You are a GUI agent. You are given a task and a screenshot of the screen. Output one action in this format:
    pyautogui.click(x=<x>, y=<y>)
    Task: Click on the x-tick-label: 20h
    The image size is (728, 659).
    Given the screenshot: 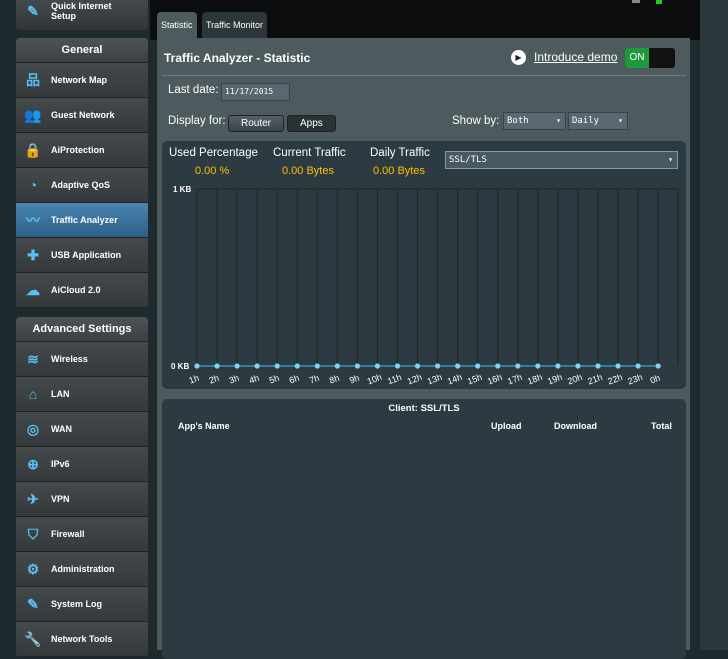 What is the action you would take?
    pyautogui.click(x=575, y=379)
    